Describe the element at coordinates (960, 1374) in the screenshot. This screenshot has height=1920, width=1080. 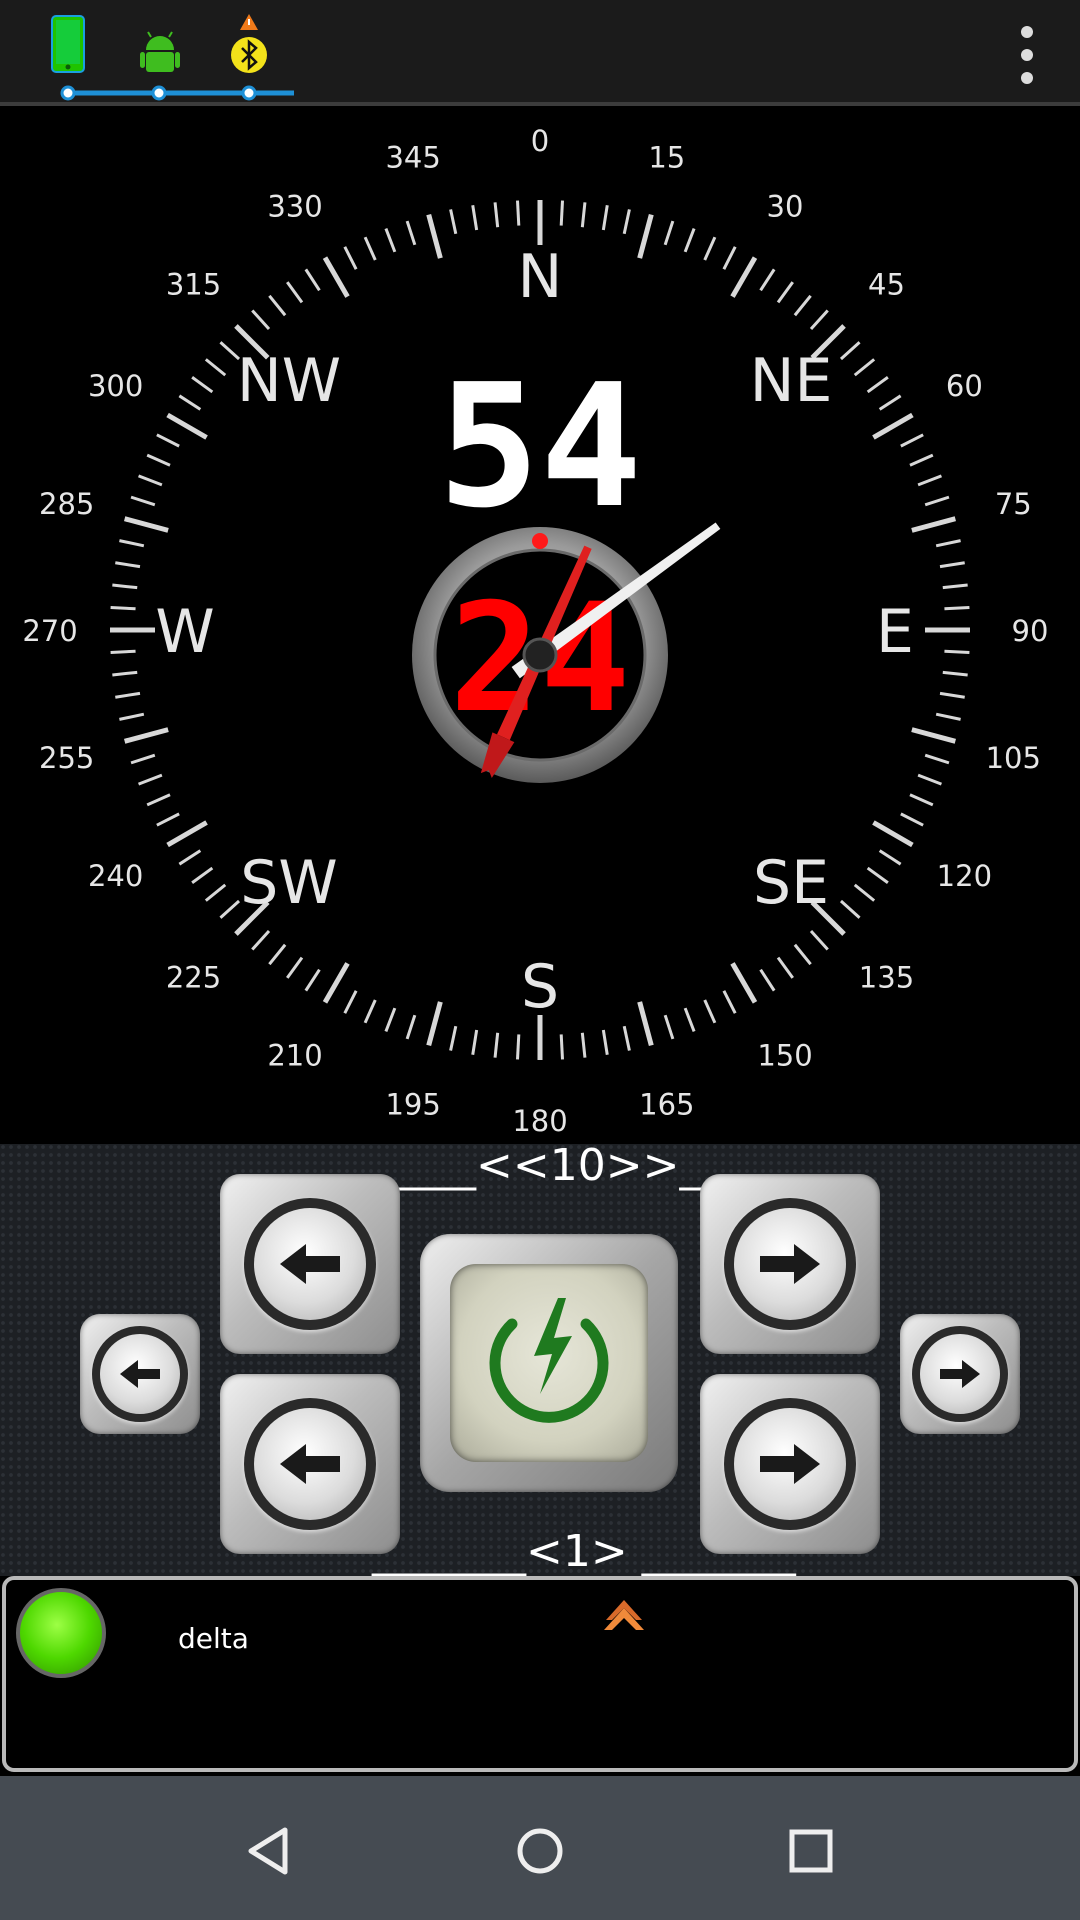
I see `right-arrow-small-button` at that location.